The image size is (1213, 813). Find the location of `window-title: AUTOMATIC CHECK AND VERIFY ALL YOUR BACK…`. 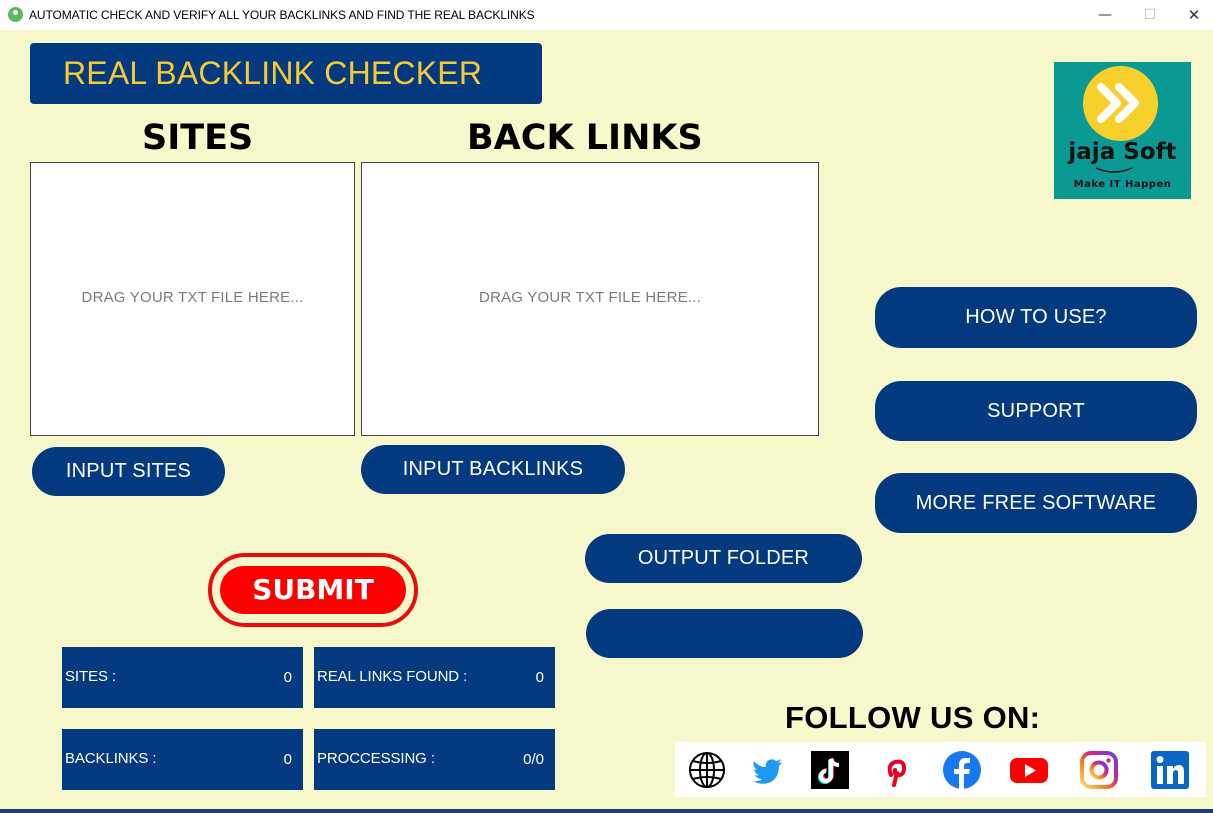

window-title: AUTOMATIC CHECK AND VERIFY ALL YOUR BACK… is located at coordinates (282, 15).